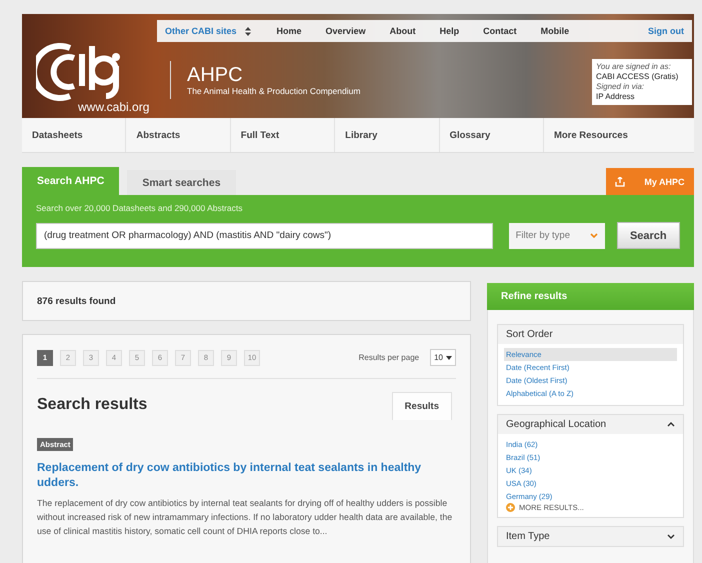 This screenshot has height=563, width=702. Describe the element at coordinates (215, 75) in the screenshot. I see `site-title: AHPC` at that location.